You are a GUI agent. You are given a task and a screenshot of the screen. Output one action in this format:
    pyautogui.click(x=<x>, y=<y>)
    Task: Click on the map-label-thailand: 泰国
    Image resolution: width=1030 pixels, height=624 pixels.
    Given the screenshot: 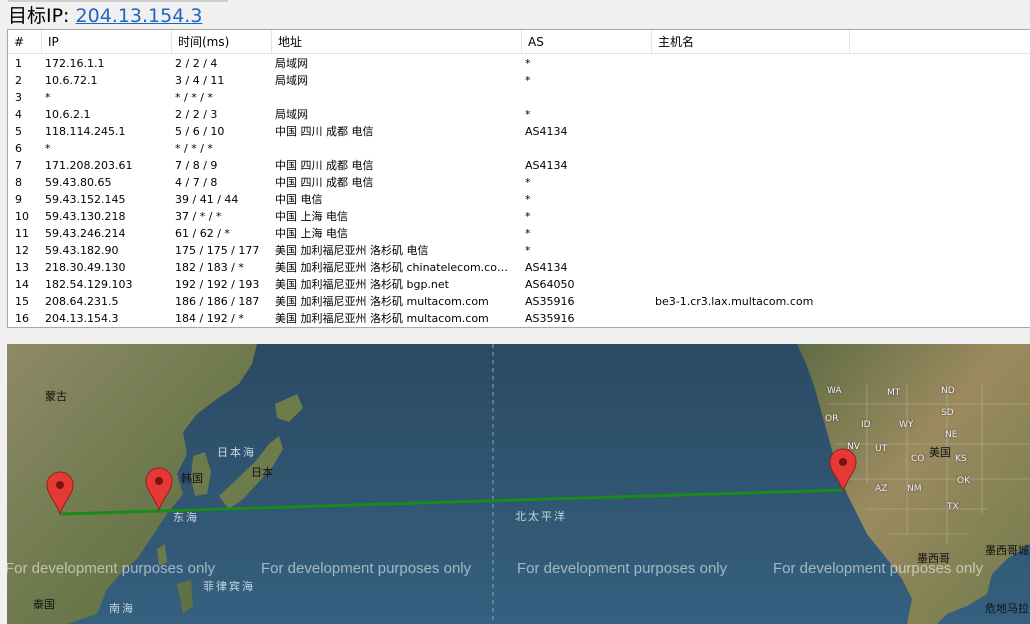 What is the action you would take?
    pyautogui.click(x=44, y=604)
    